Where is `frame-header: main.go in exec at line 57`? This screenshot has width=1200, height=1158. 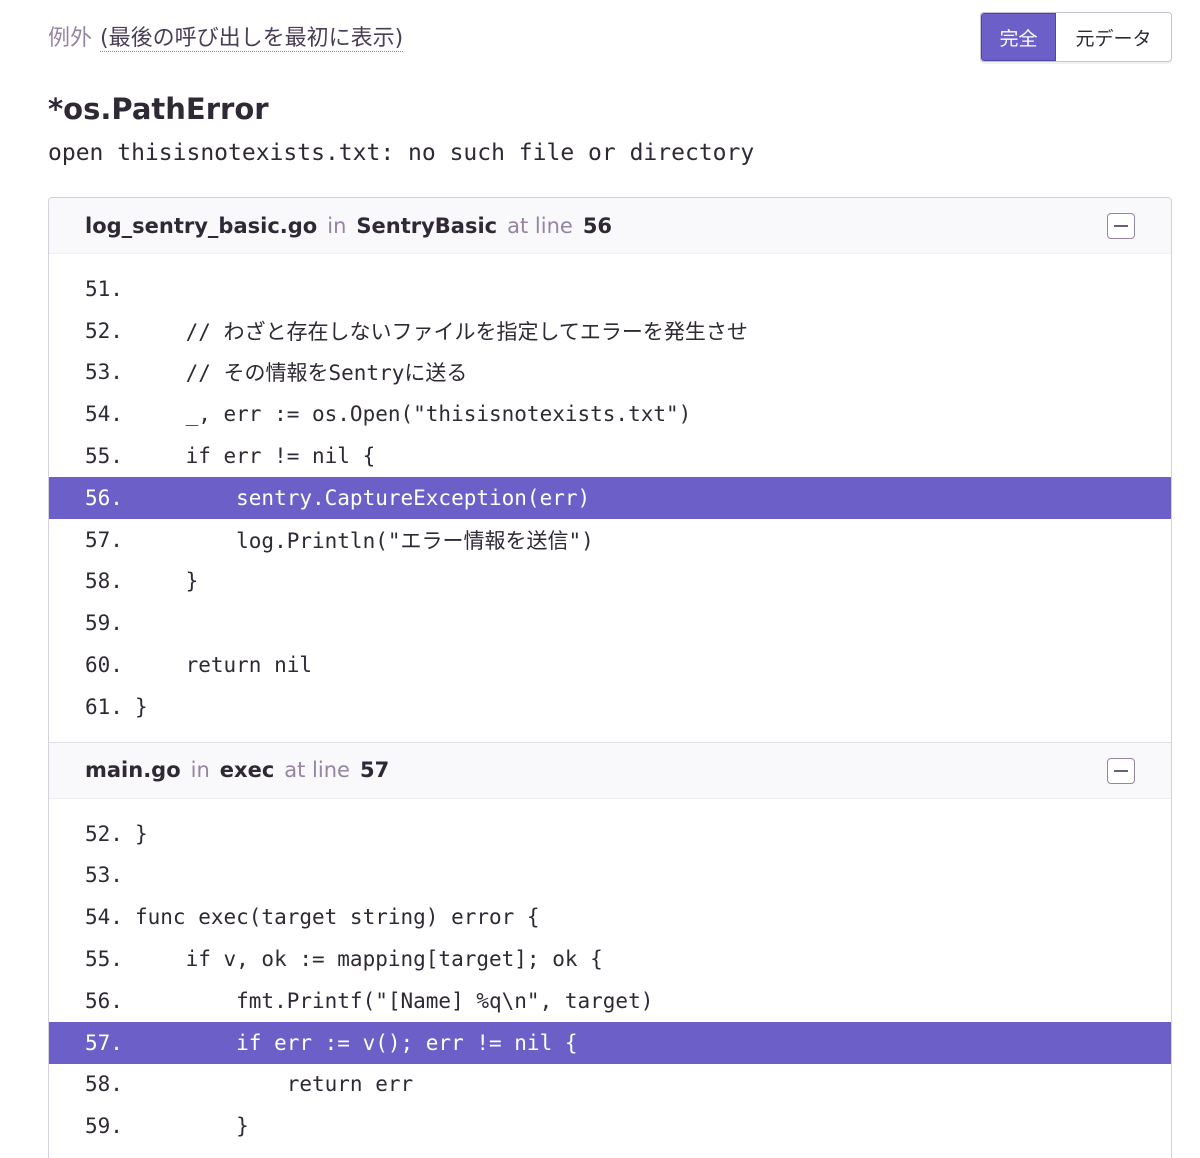 frame-header: main.go in exec at line 57 is located at coordinates (610, 770).